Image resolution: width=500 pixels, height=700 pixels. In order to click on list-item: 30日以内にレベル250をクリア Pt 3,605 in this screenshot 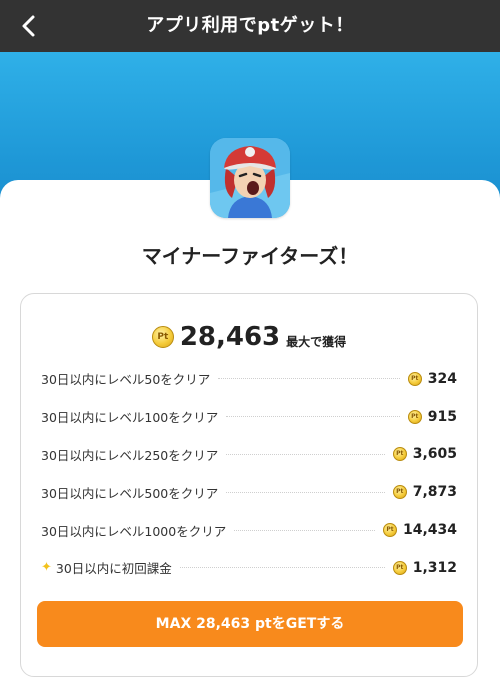, I will do `click(249, 455)`.